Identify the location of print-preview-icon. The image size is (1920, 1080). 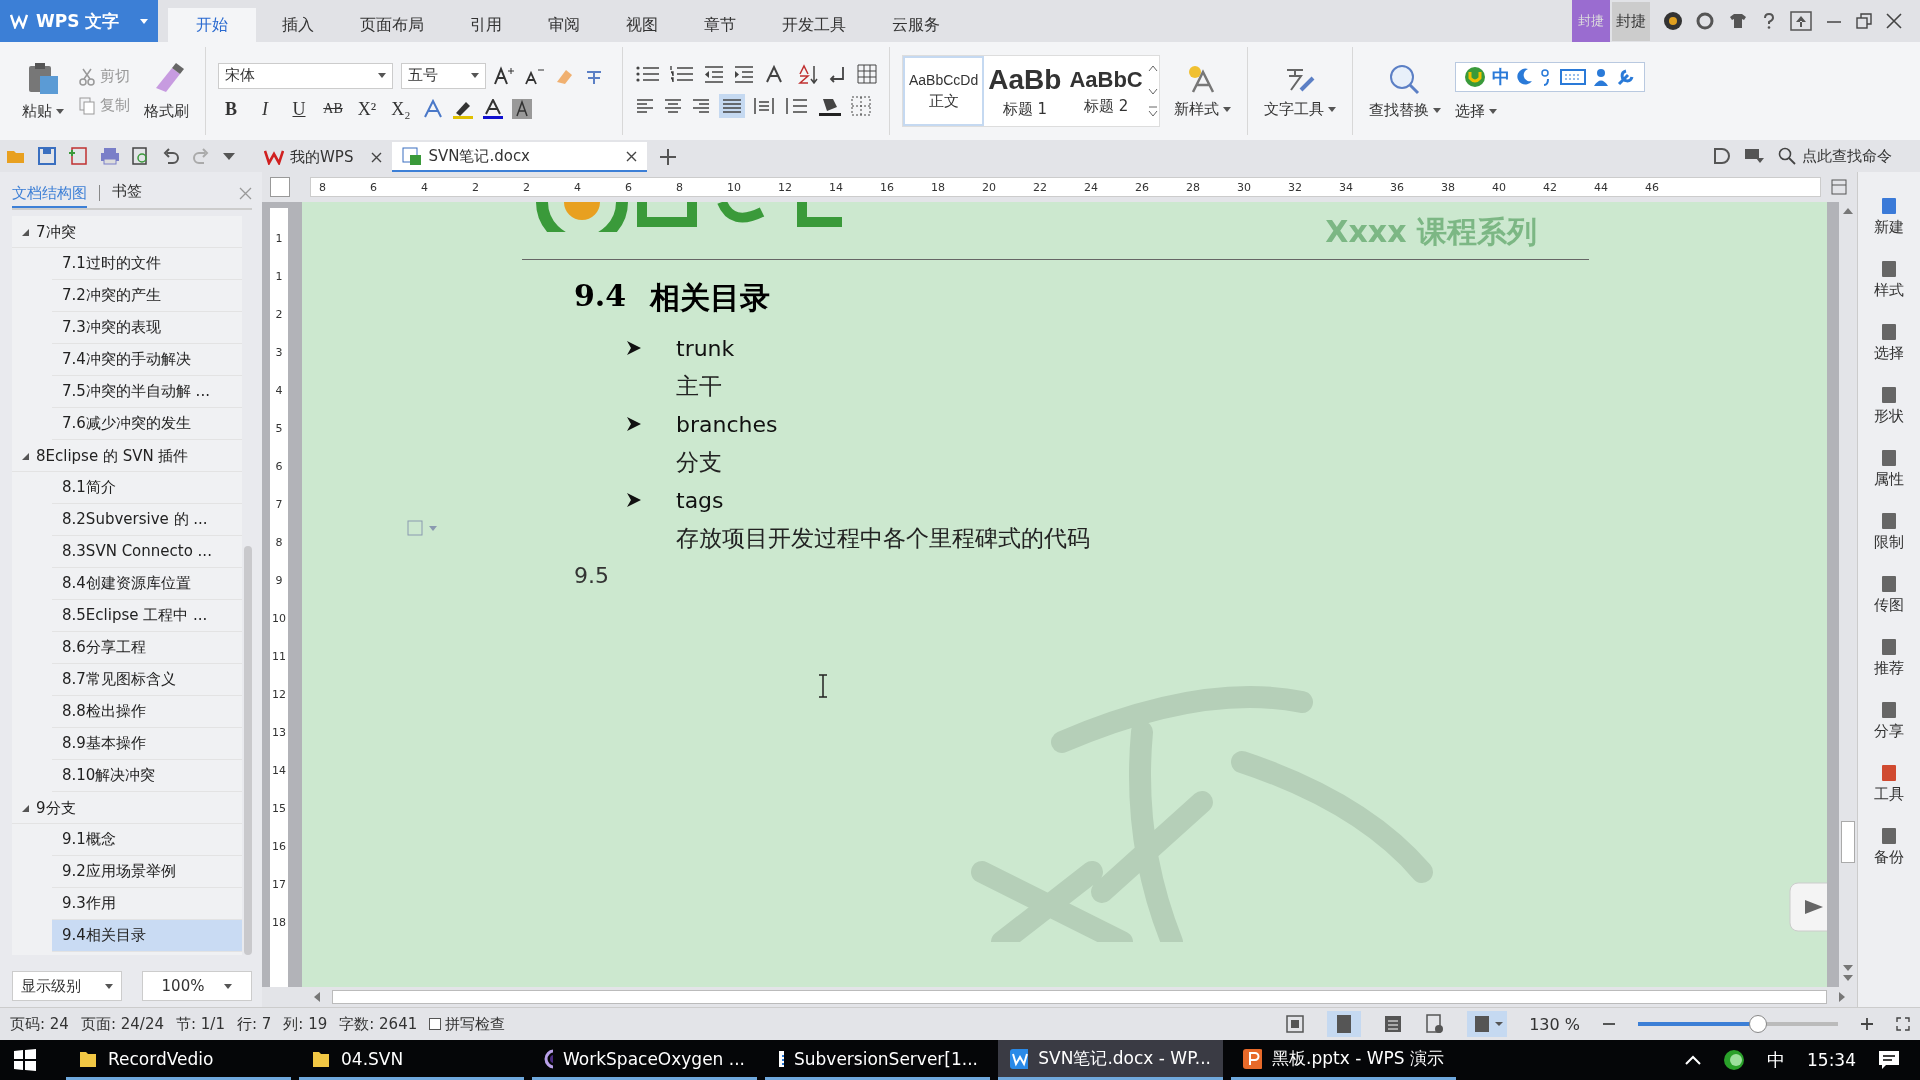
(141, 156).